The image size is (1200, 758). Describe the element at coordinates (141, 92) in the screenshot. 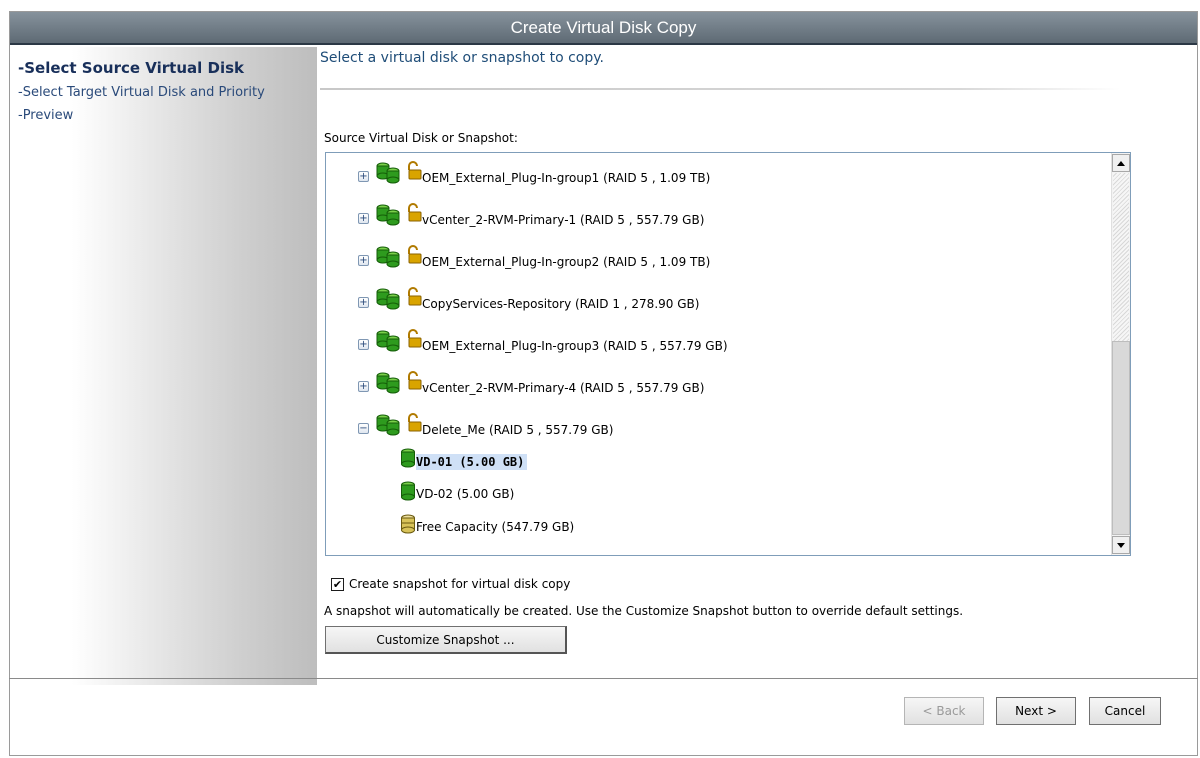

I see `step-select-target: -Select Target Virtual Disk and Priority` at that location.